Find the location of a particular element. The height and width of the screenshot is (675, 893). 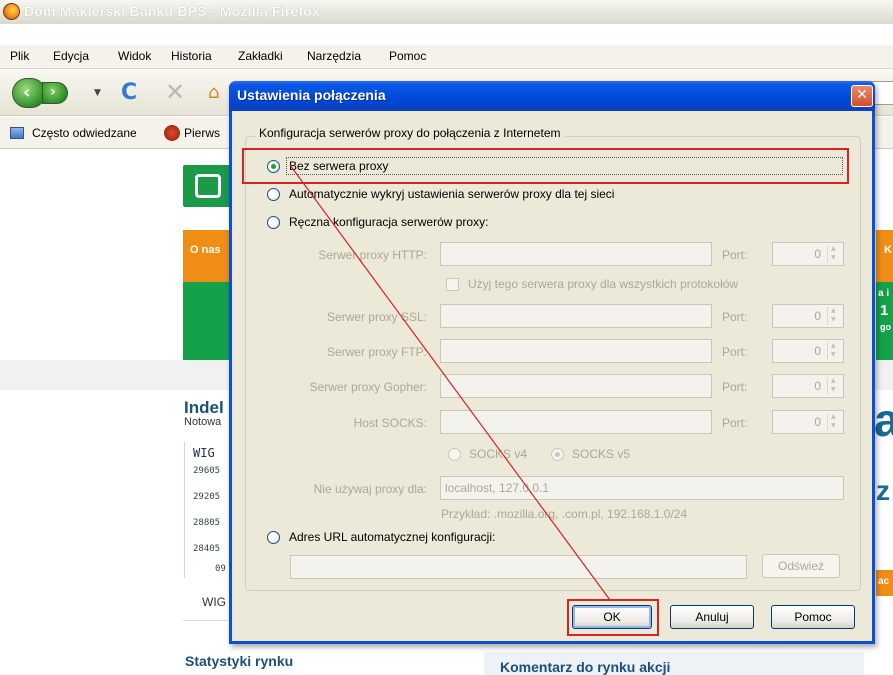

reload-icon: C is located at coordinates (129, 92).